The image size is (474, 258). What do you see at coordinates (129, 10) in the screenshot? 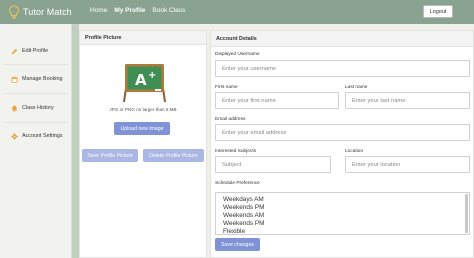
I see `nav-link-my-profile: My Profile` at bounding box center [129, 10].